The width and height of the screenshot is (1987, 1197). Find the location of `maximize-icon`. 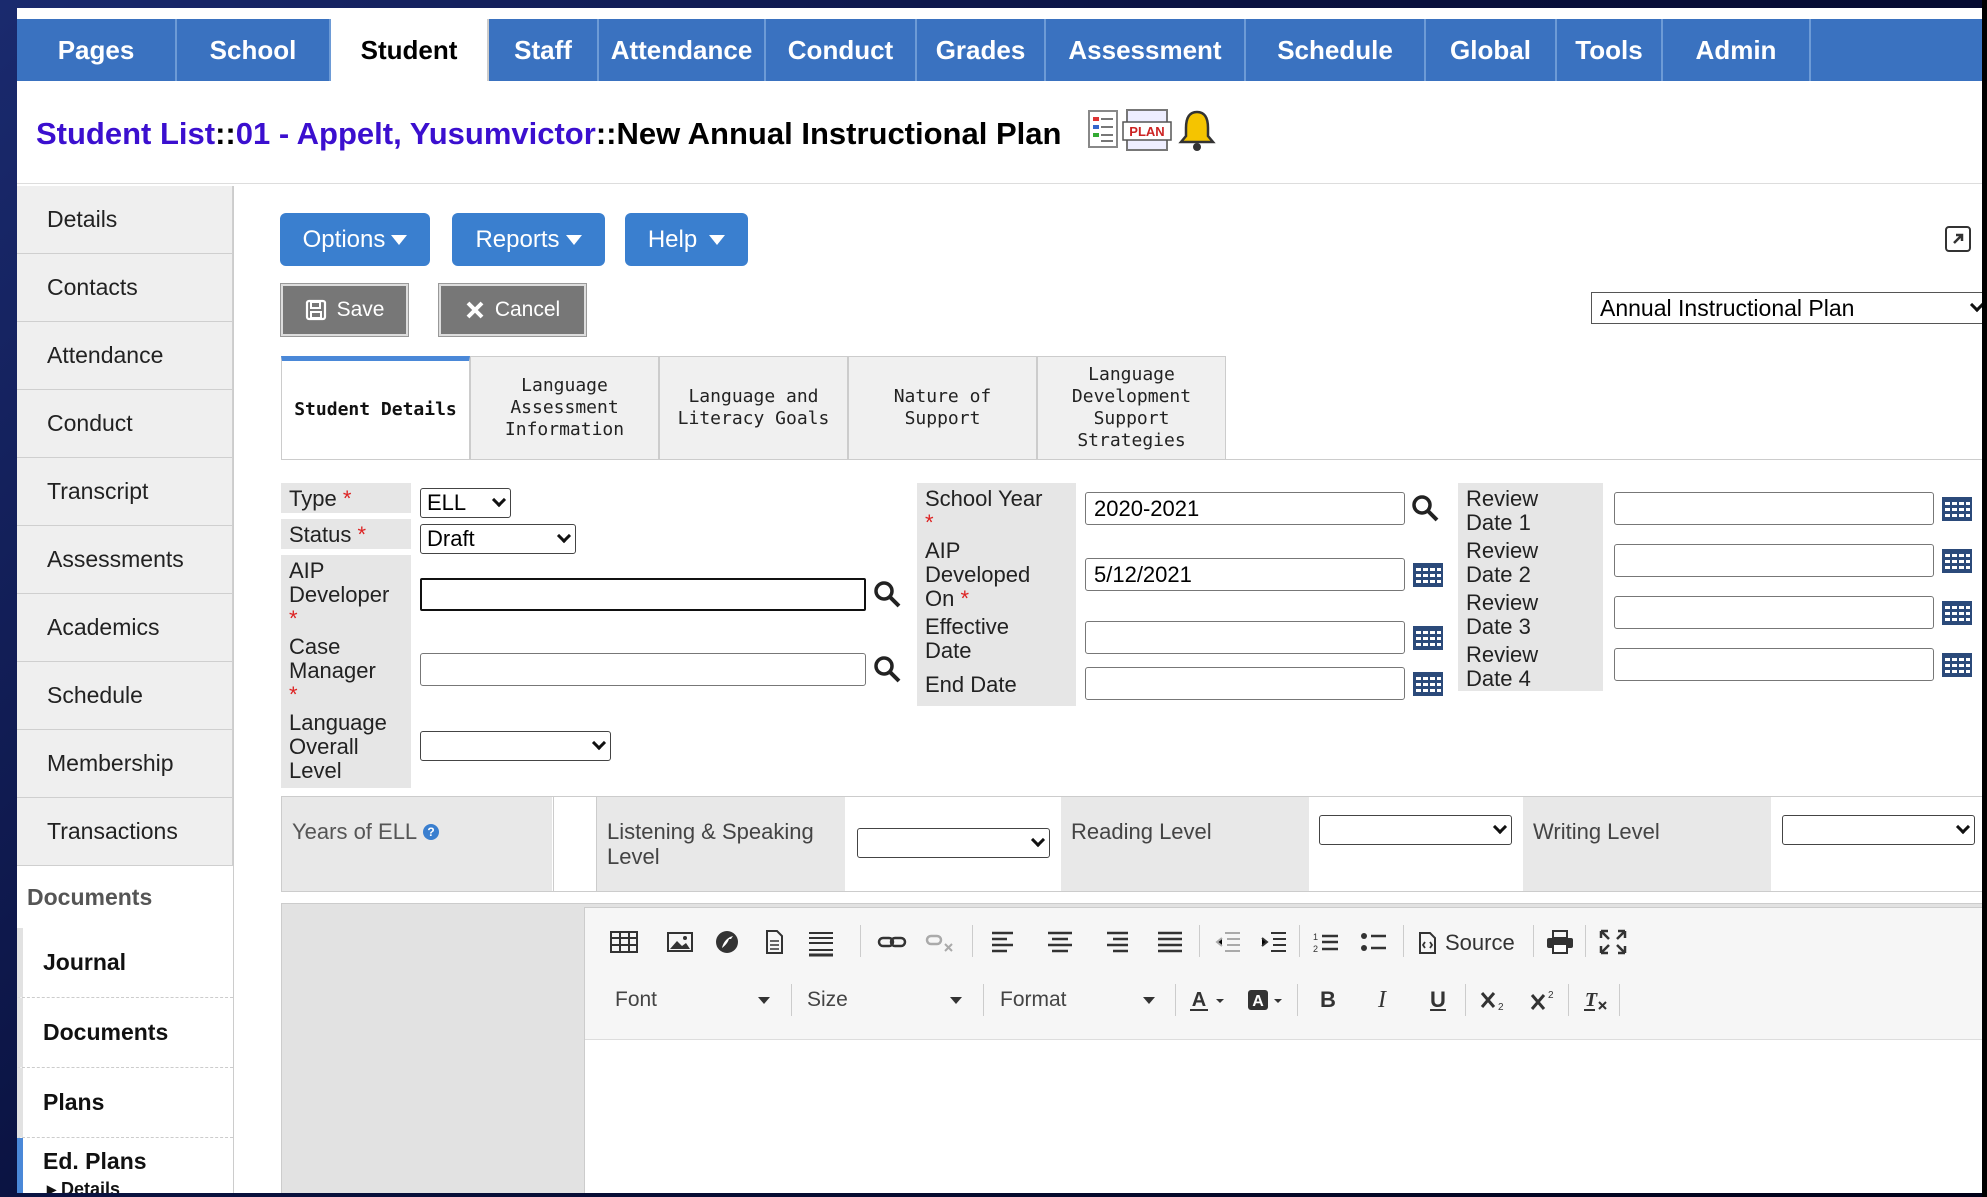

maximize-icon is located at coordinates (1613, 942).